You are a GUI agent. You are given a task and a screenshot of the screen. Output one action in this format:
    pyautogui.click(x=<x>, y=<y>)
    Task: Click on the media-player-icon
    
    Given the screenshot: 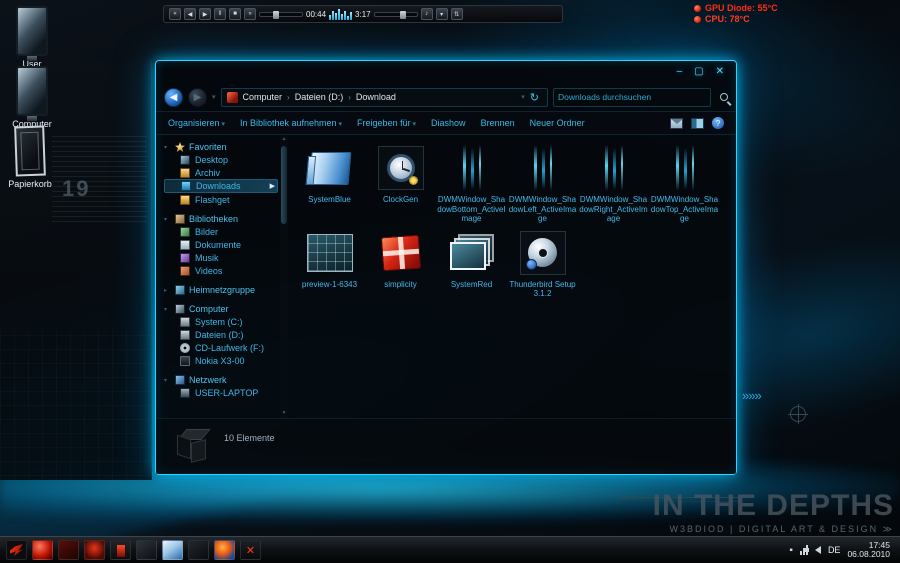 What is the action you would take?
    pyautogui.click(x=224, y=550)
    